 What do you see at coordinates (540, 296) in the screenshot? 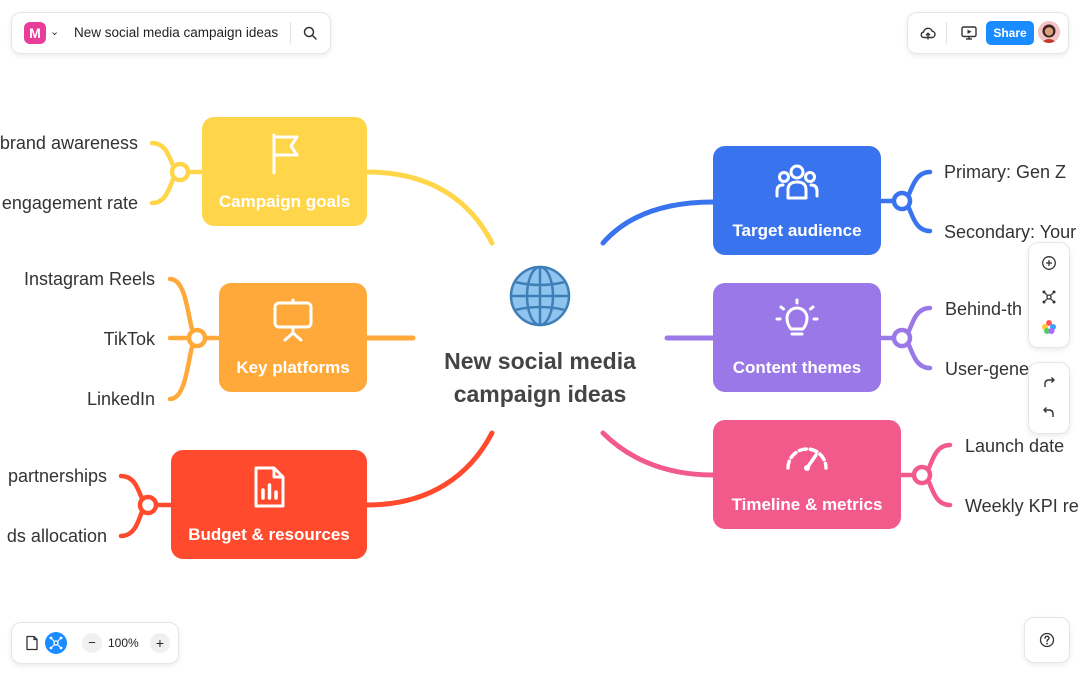
I see `globe-icon` at bounding box center [540, 296].